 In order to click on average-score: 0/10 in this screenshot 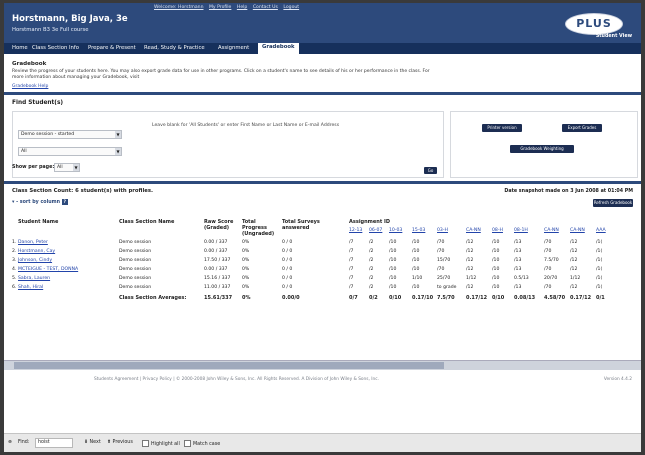, I will do `click(395, 298)`.